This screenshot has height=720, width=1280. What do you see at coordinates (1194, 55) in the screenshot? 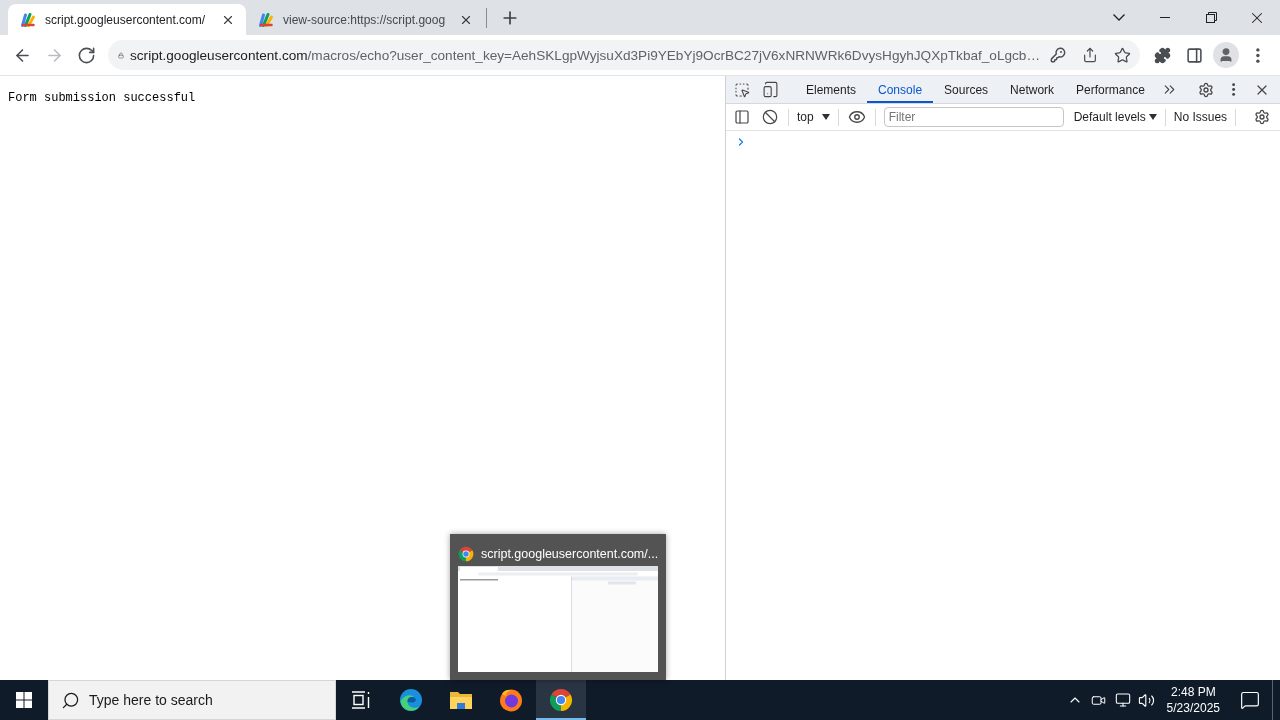
I see `right-panel-icon` at bounding box center [1194, 55].